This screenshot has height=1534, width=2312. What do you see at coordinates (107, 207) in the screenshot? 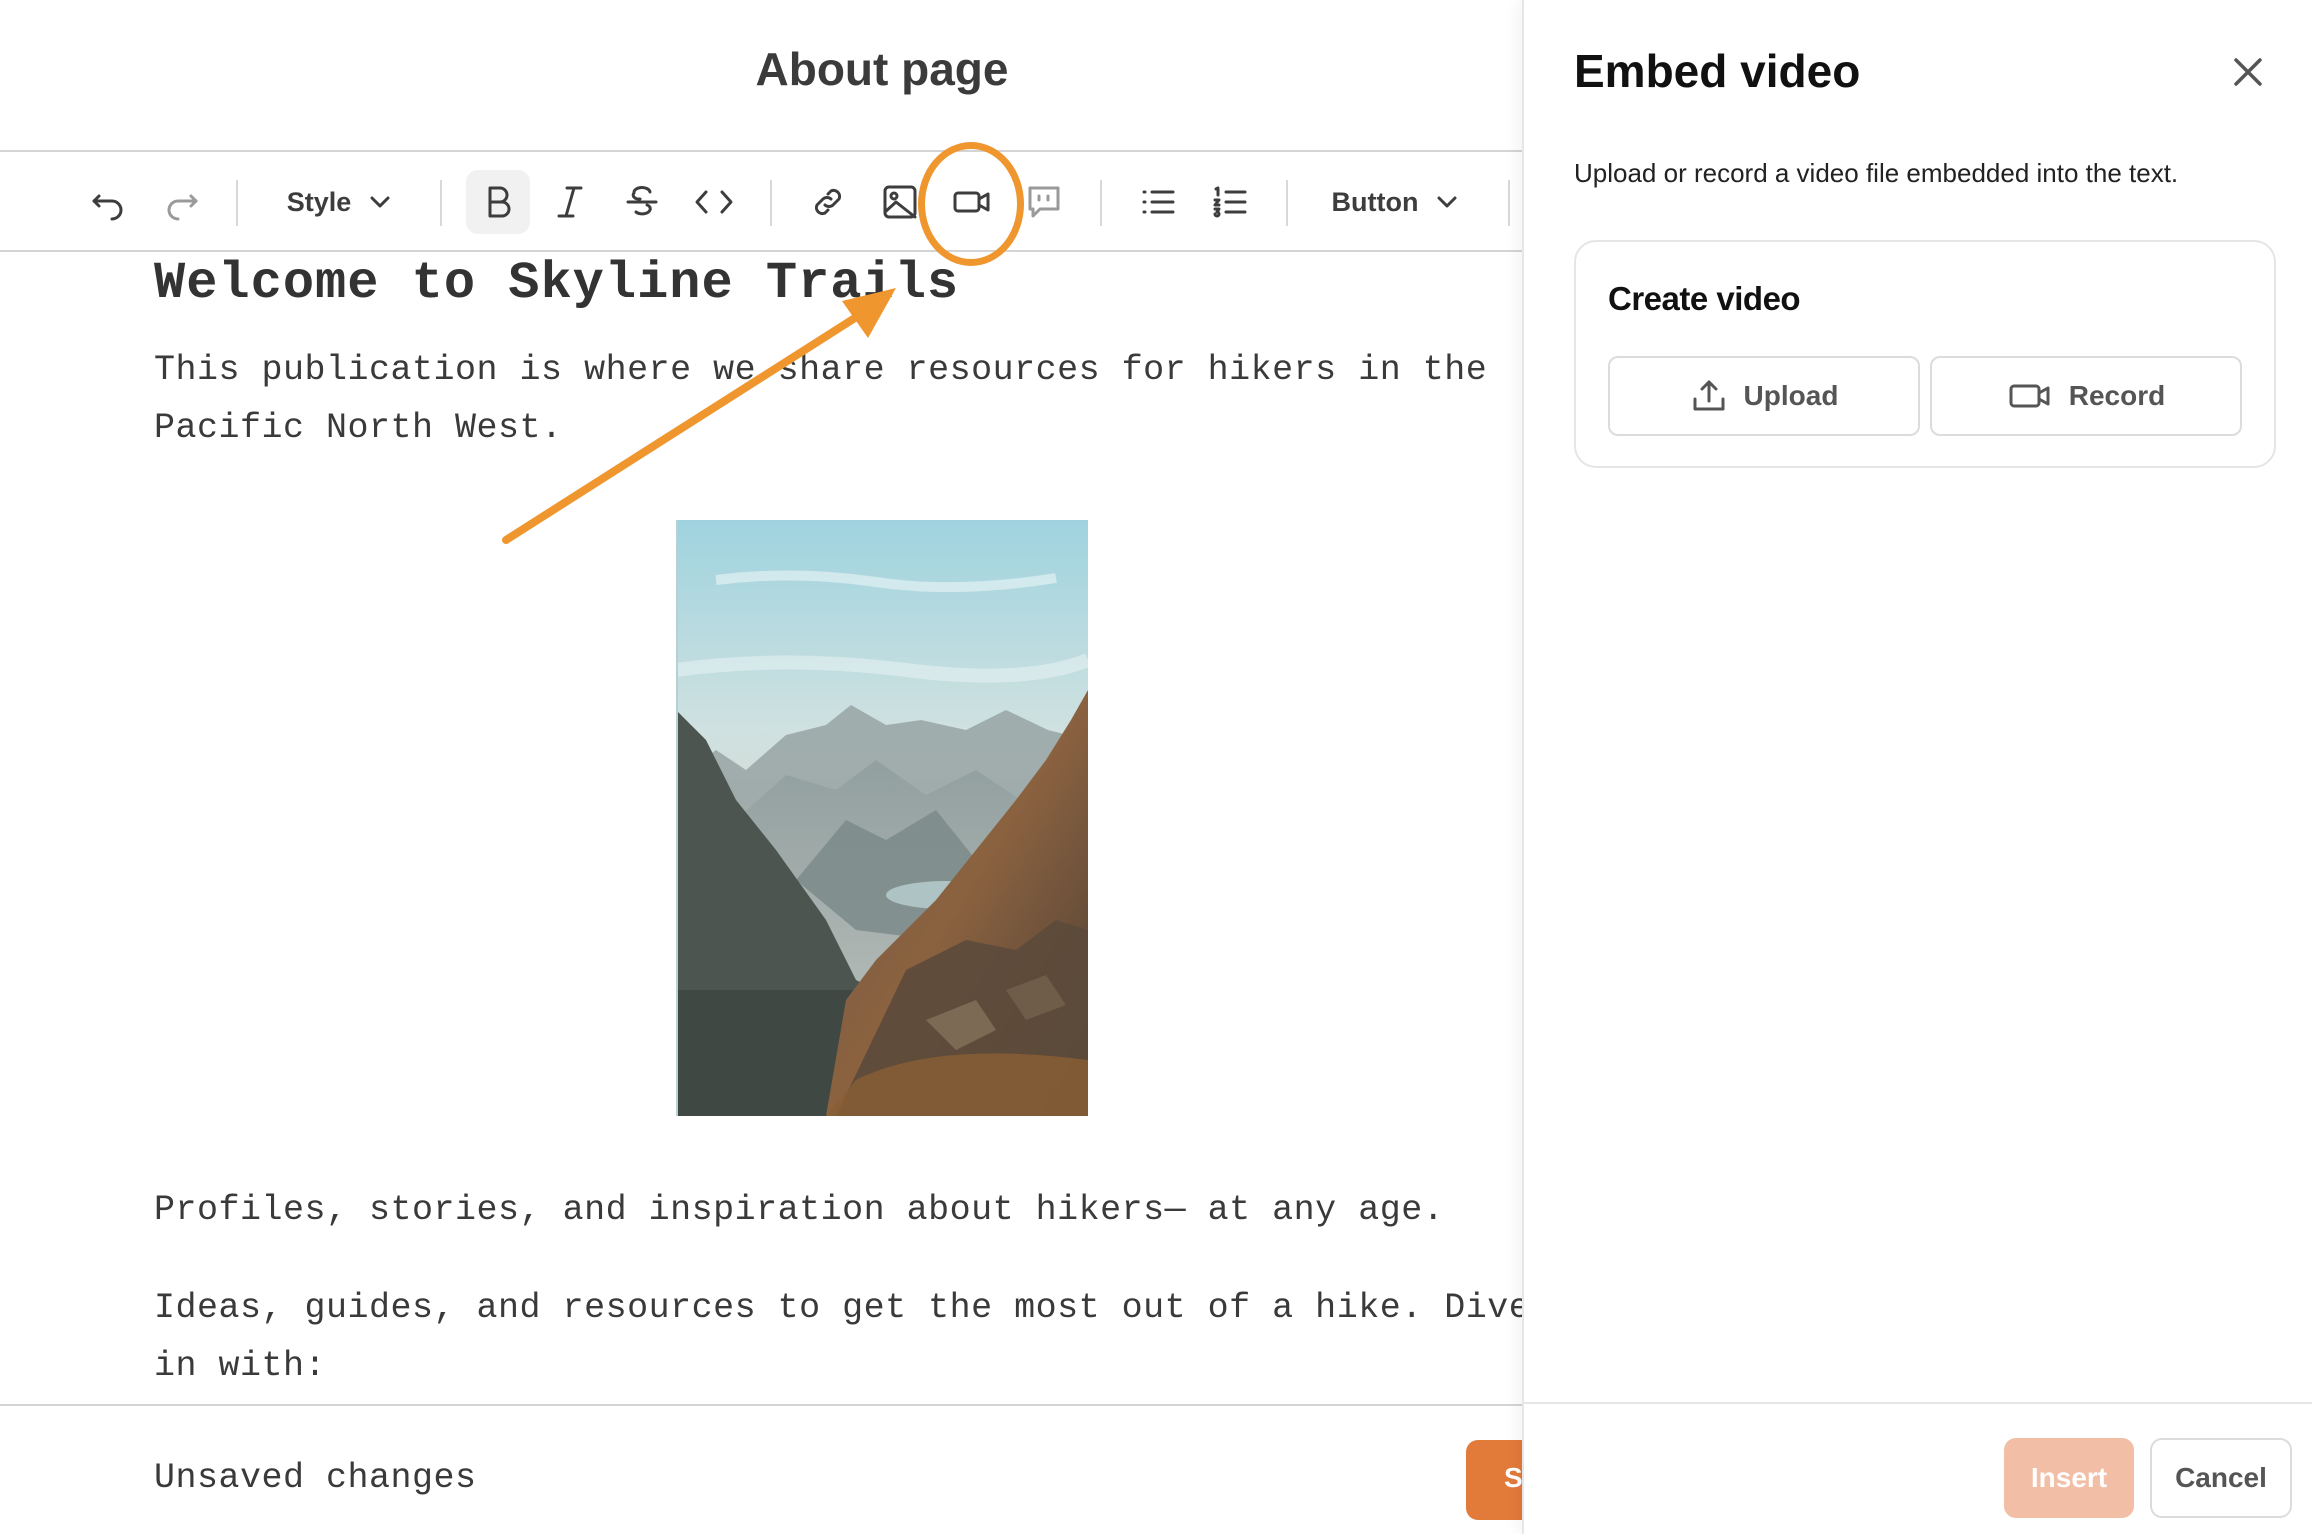
I see `undo-icon` at bounding box center [107, 207].